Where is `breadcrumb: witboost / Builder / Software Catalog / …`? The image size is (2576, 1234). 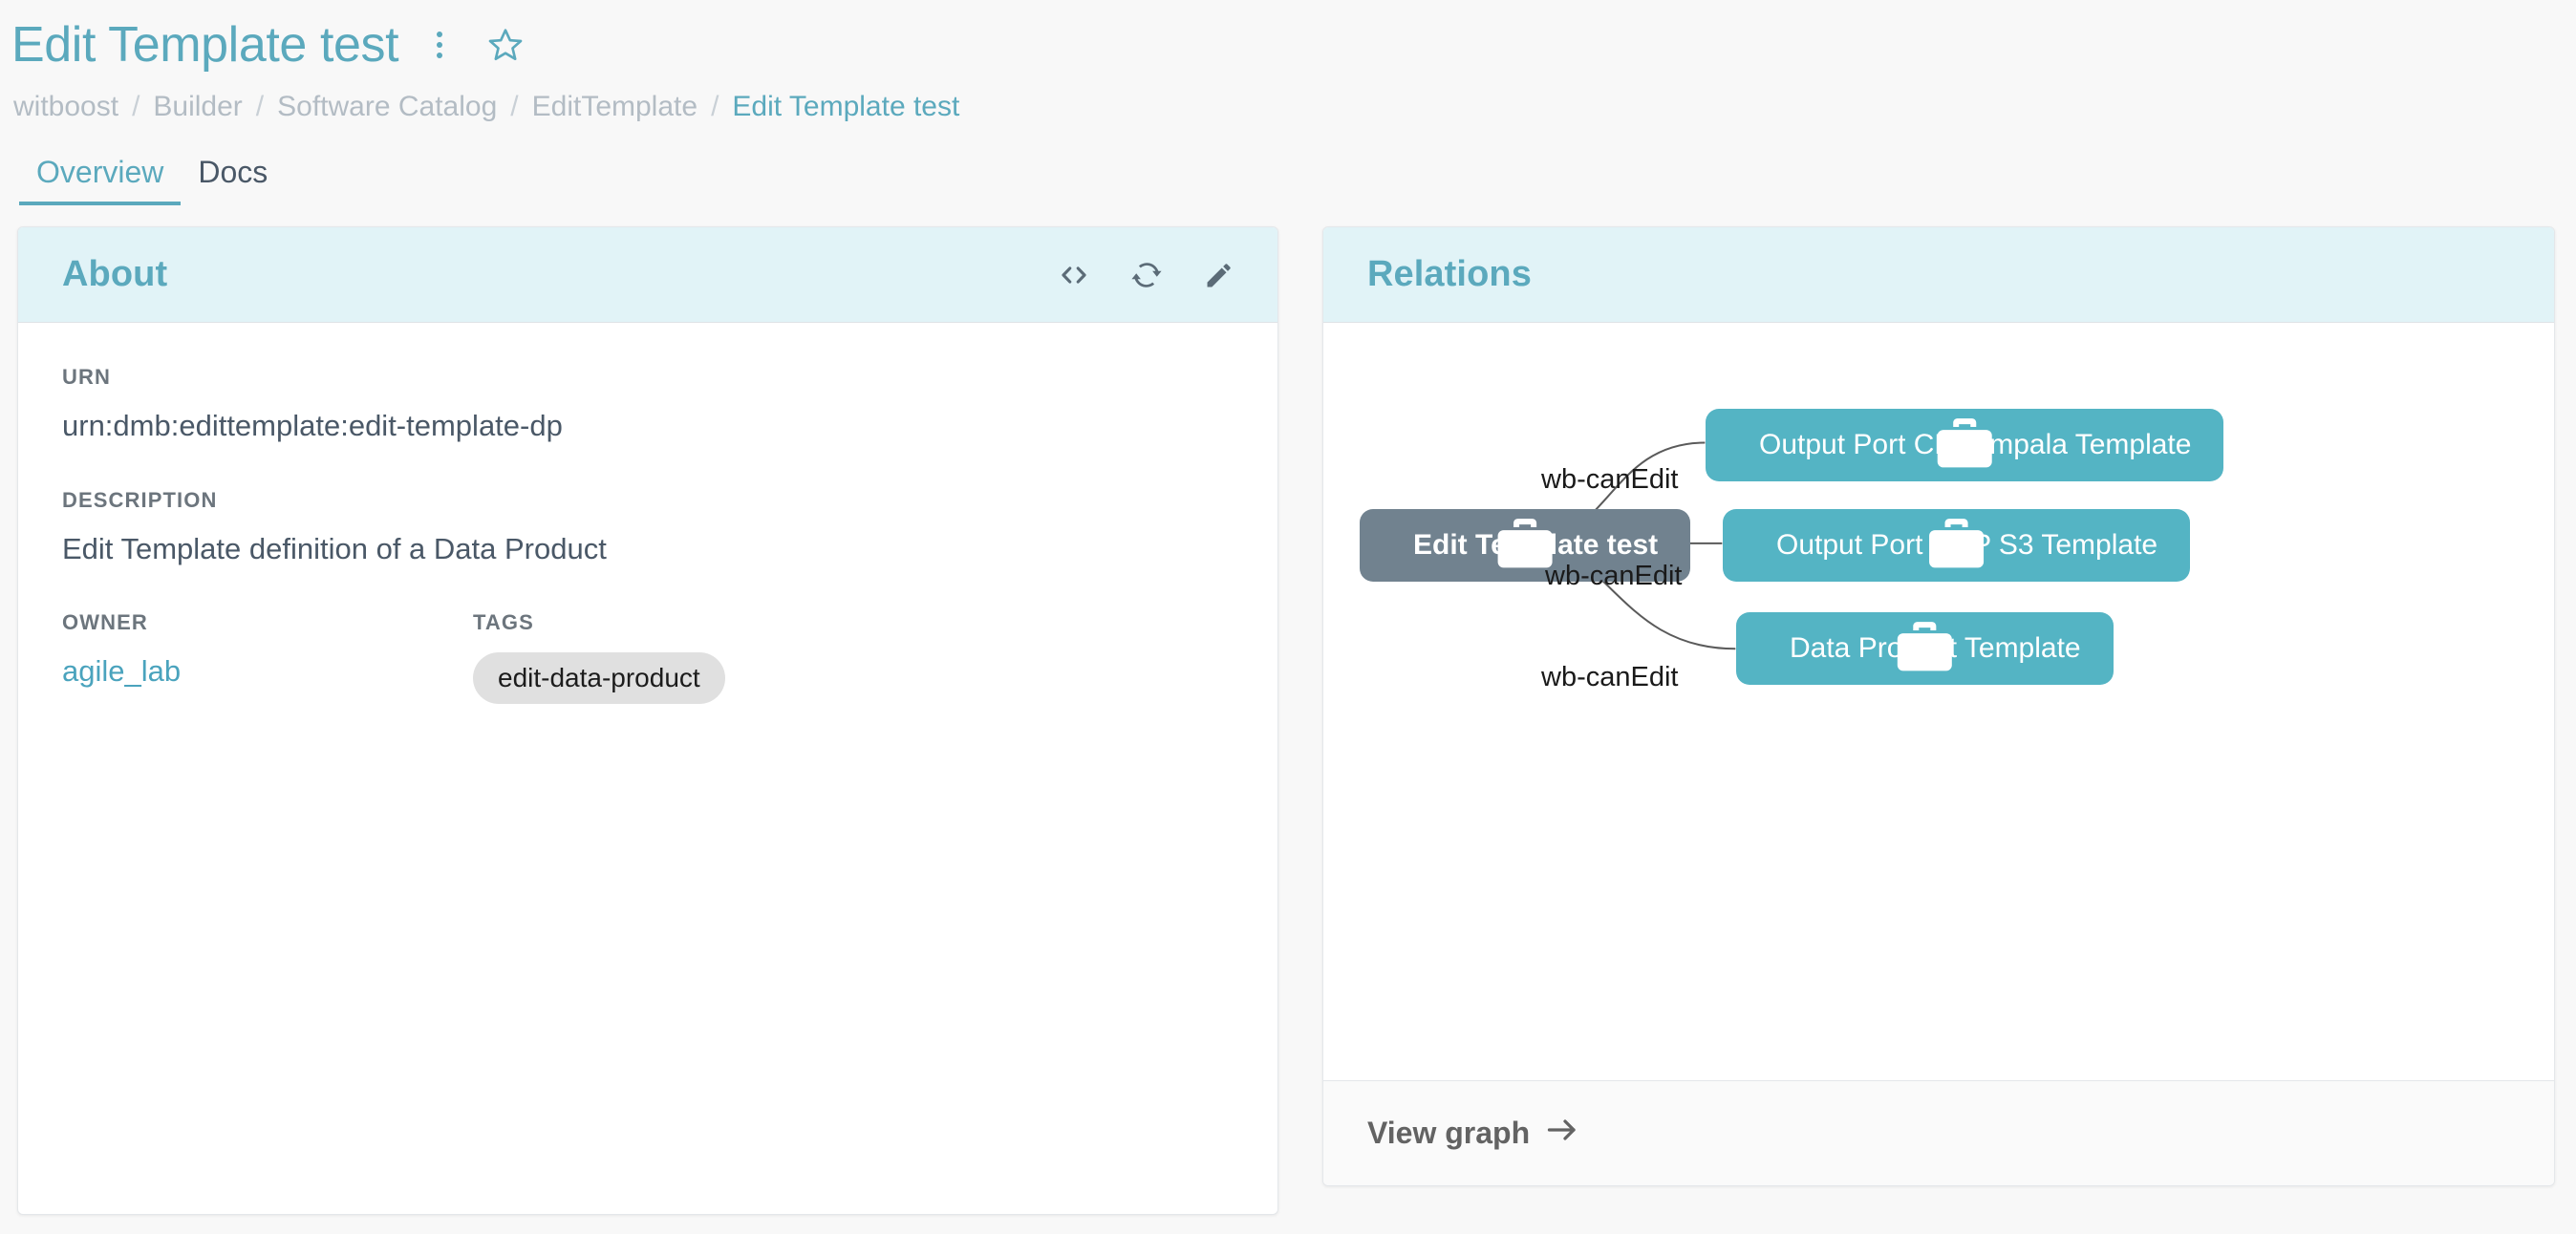 breadcrumb: witboost / Builder / Software Catalog / … is located at coordinates (1294, 107).